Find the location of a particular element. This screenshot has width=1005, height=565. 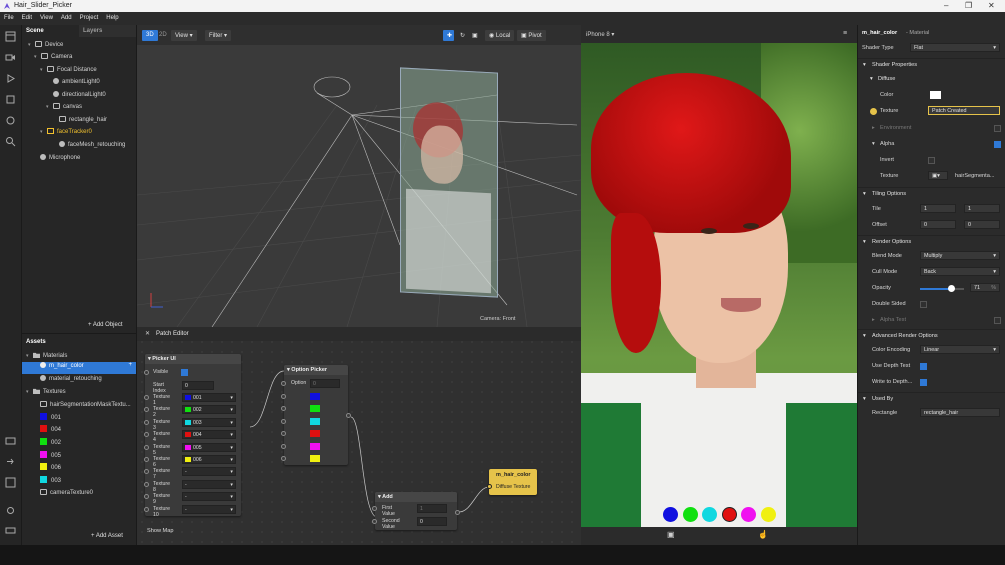

console-icon is located at coordinates (10, 530).